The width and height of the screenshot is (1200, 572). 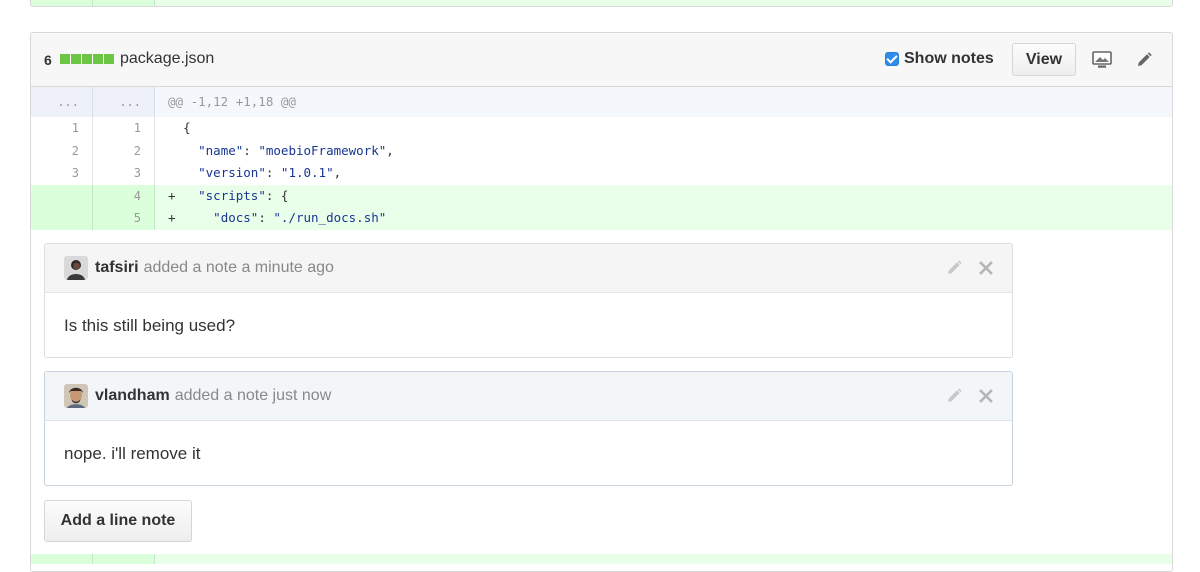 I want to click on diff-line-added: 4 + "scripts": {, so click(x=601, y=196).